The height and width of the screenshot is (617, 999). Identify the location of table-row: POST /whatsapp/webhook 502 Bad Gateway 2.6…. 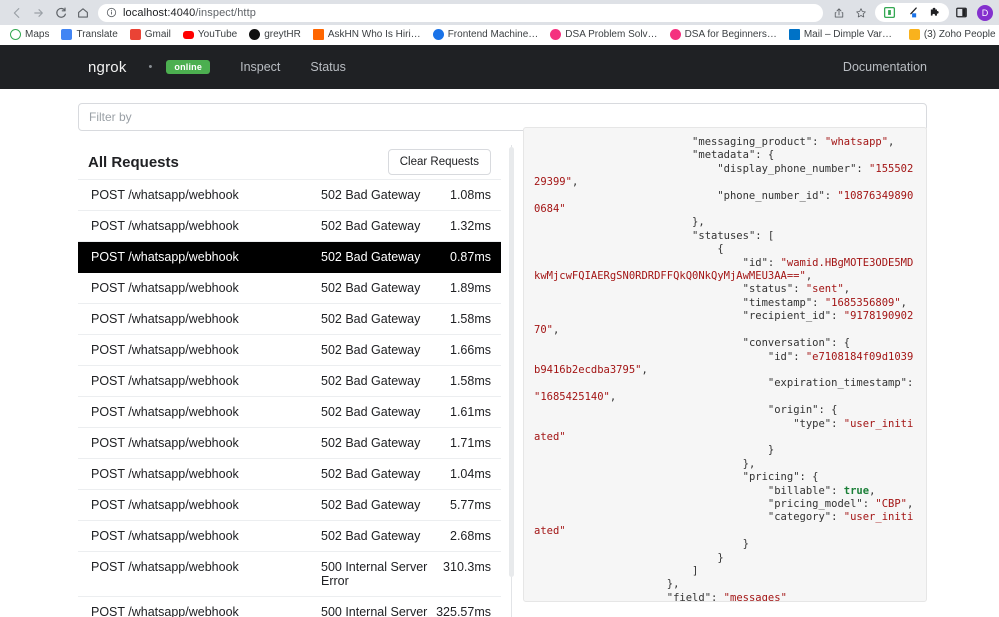
(289, 536).